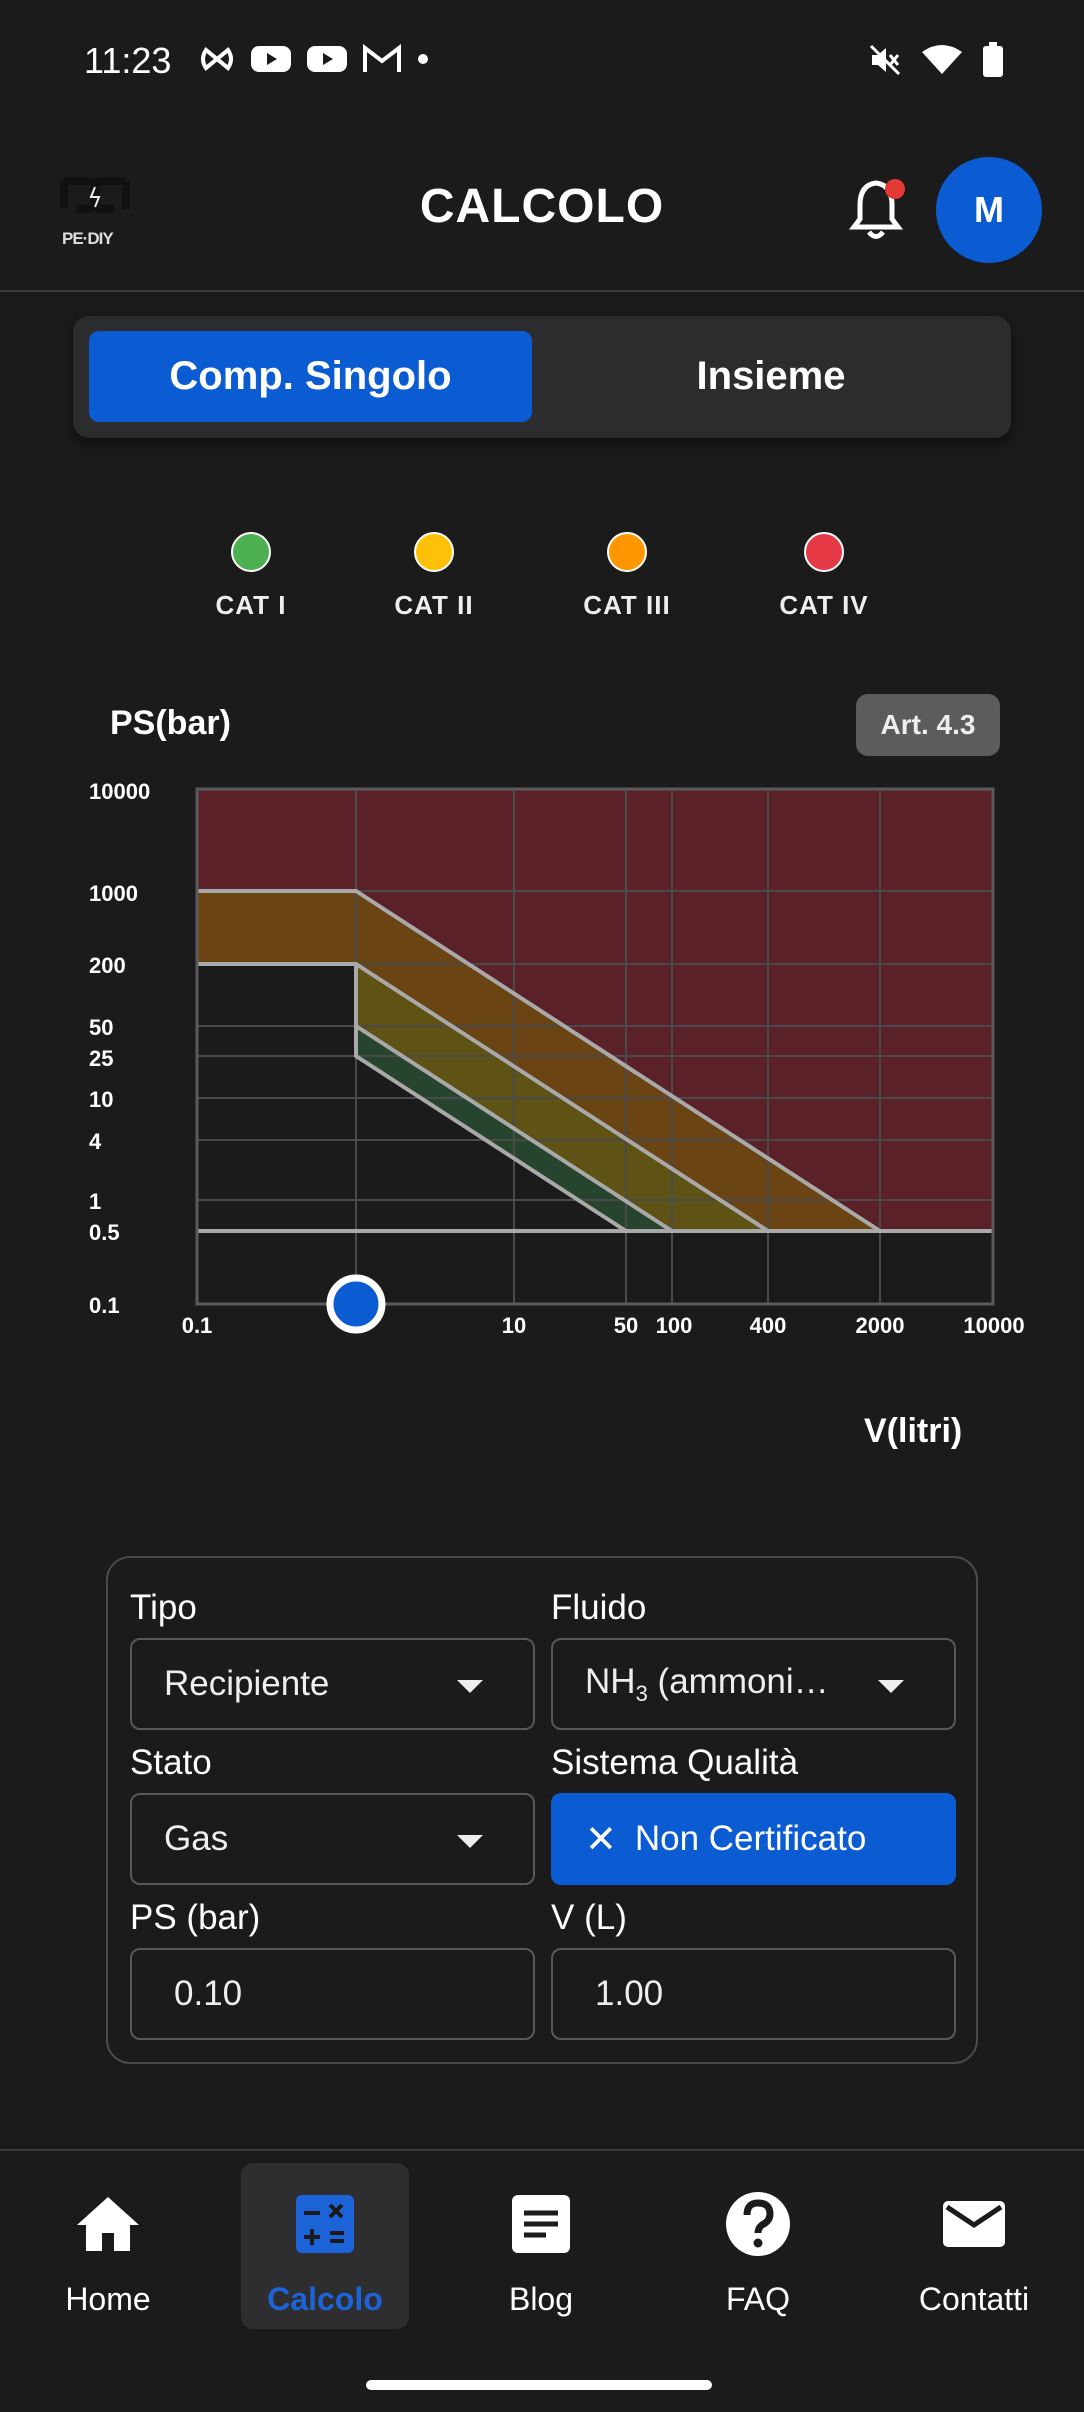  What do you see at coordinates (542, 377) in the screenshot?
I see `mode-segmented-control: Comp. Singolo Insieme` at bounding box center [542, 377].